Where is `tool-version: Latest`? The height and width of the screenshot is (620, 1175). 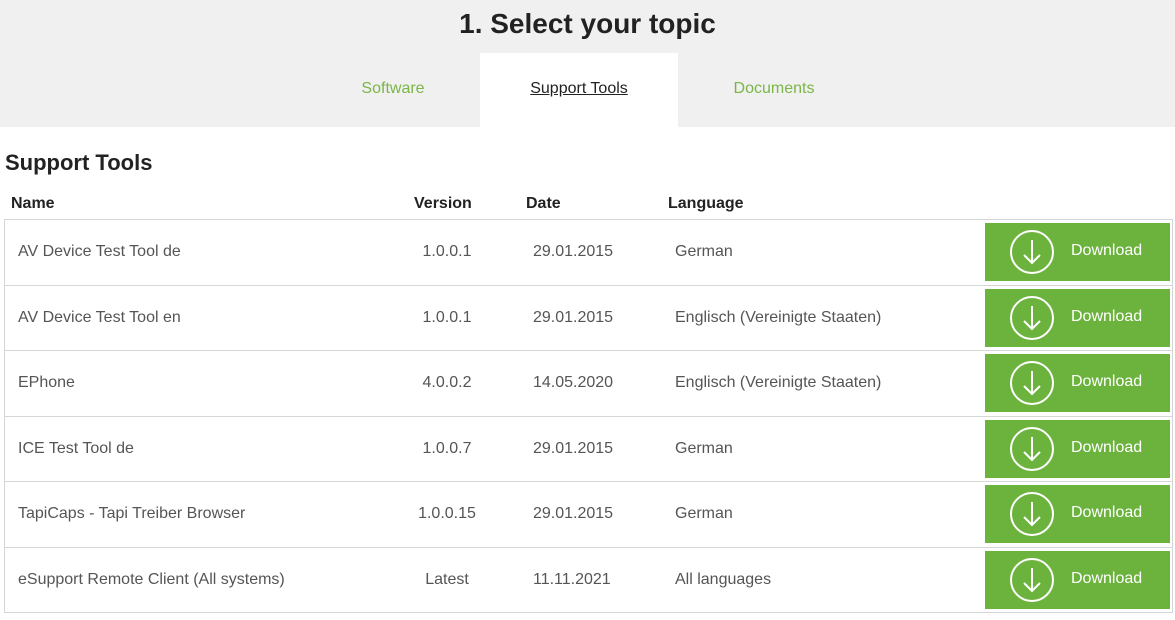
tool-version: Latest is located at coordinates (447, 579).